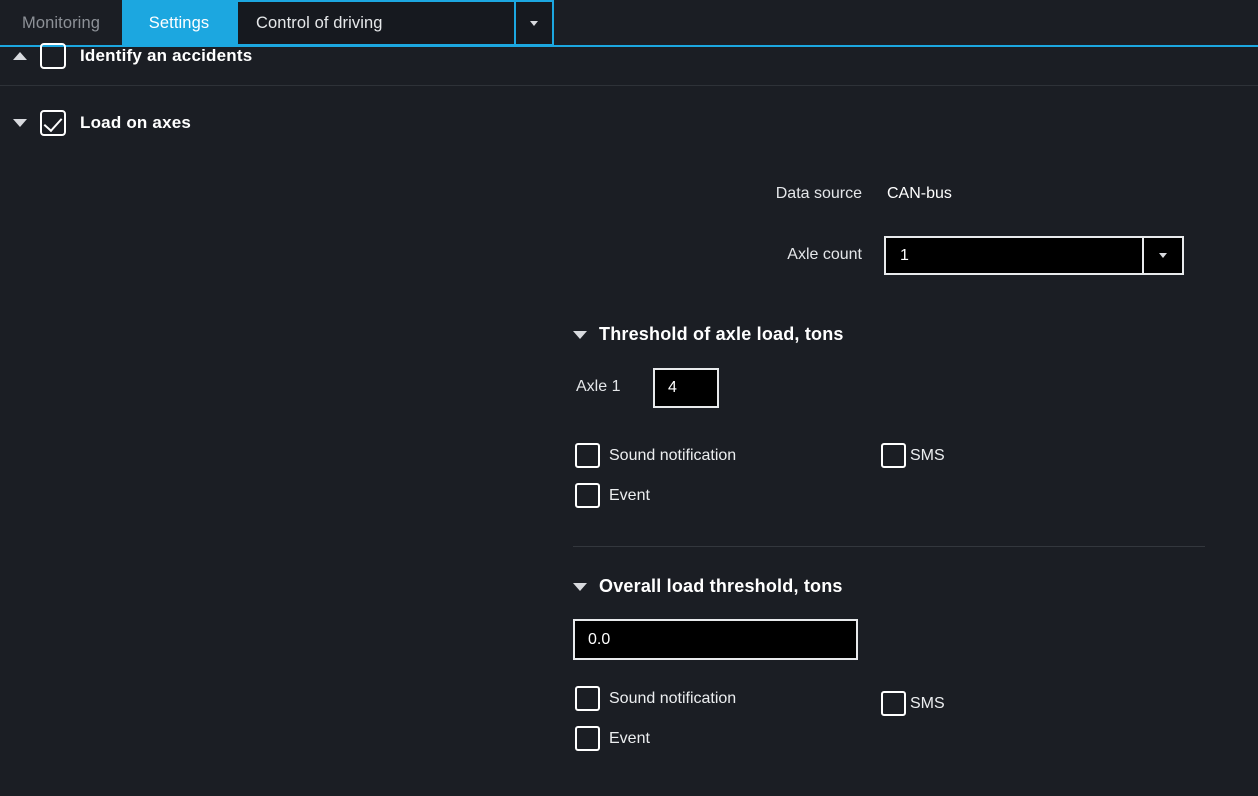  Describe the element at coordinates (927, 455) in the screenshot. I see `axle-sms-label: SMS` at that location.